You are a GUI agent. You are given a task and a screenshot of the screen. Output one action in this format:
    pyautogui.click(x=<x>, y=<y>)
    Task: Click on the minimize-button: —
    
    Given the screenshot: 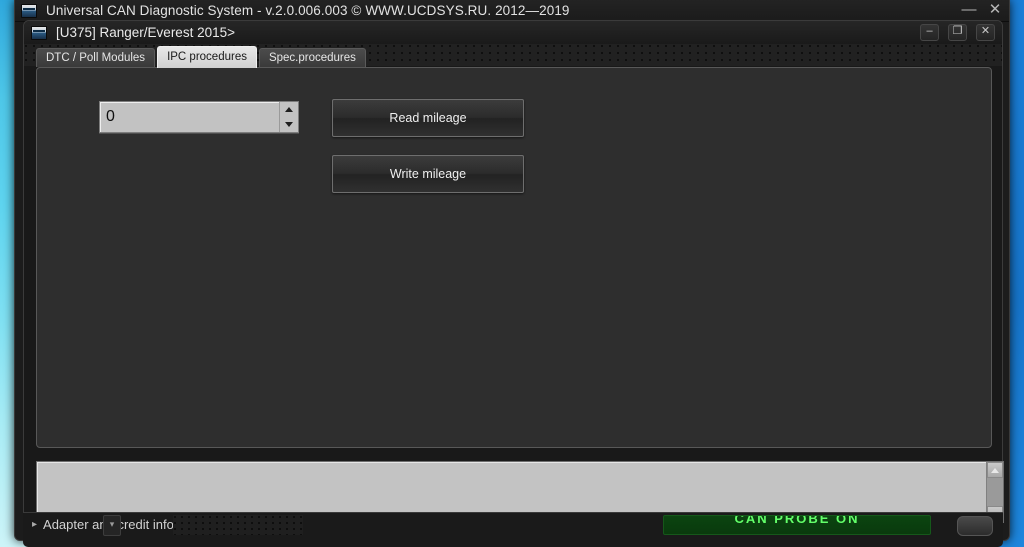 What is the action you would take?
    pyautogui.click(x=969, y=10)
    